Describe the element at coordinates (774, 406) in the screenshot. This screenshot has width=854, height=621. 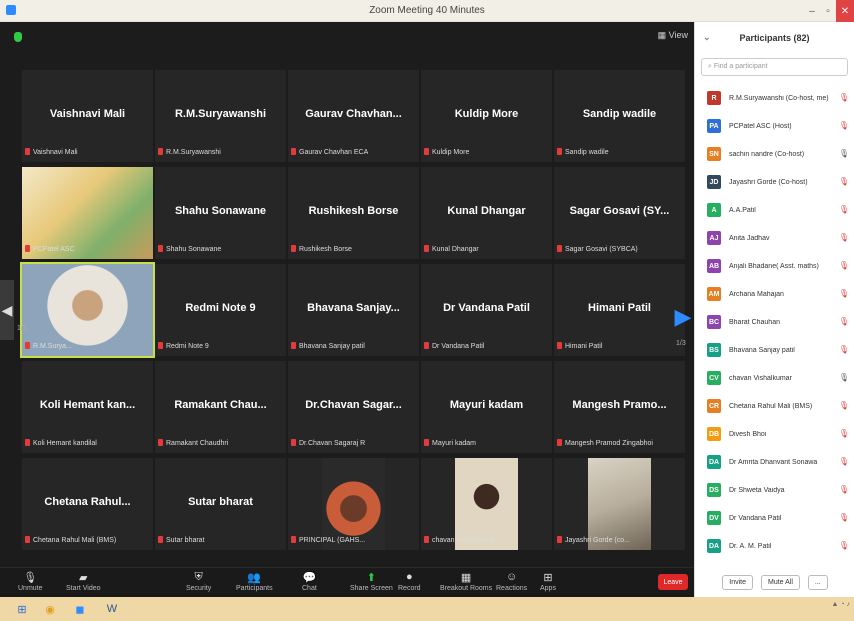
I see `participant-row: CR Chetana Rahul Mali (BMS) 🎙` at that location.